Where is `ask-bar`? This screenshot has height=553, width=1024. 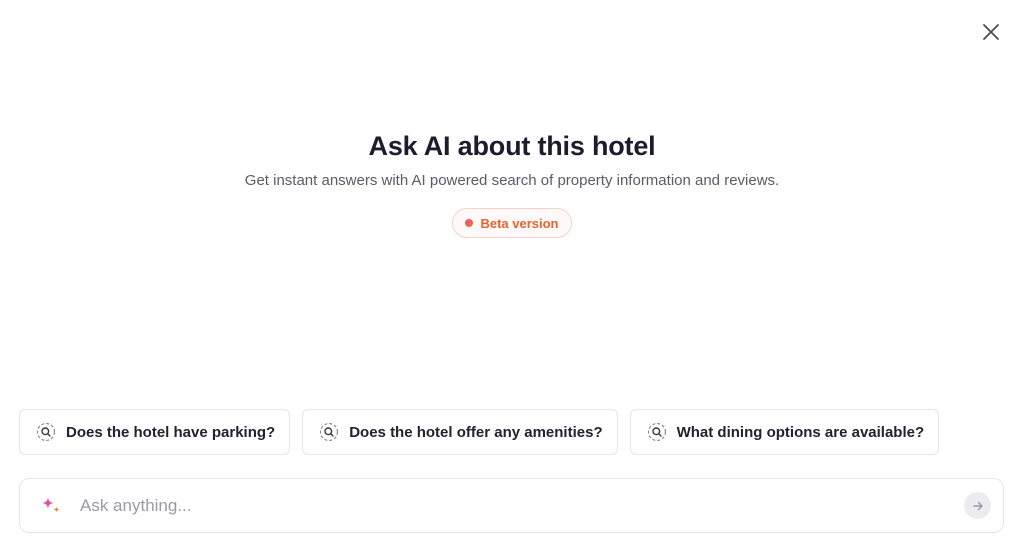 ask-bar is located at coordinates (511, 505).